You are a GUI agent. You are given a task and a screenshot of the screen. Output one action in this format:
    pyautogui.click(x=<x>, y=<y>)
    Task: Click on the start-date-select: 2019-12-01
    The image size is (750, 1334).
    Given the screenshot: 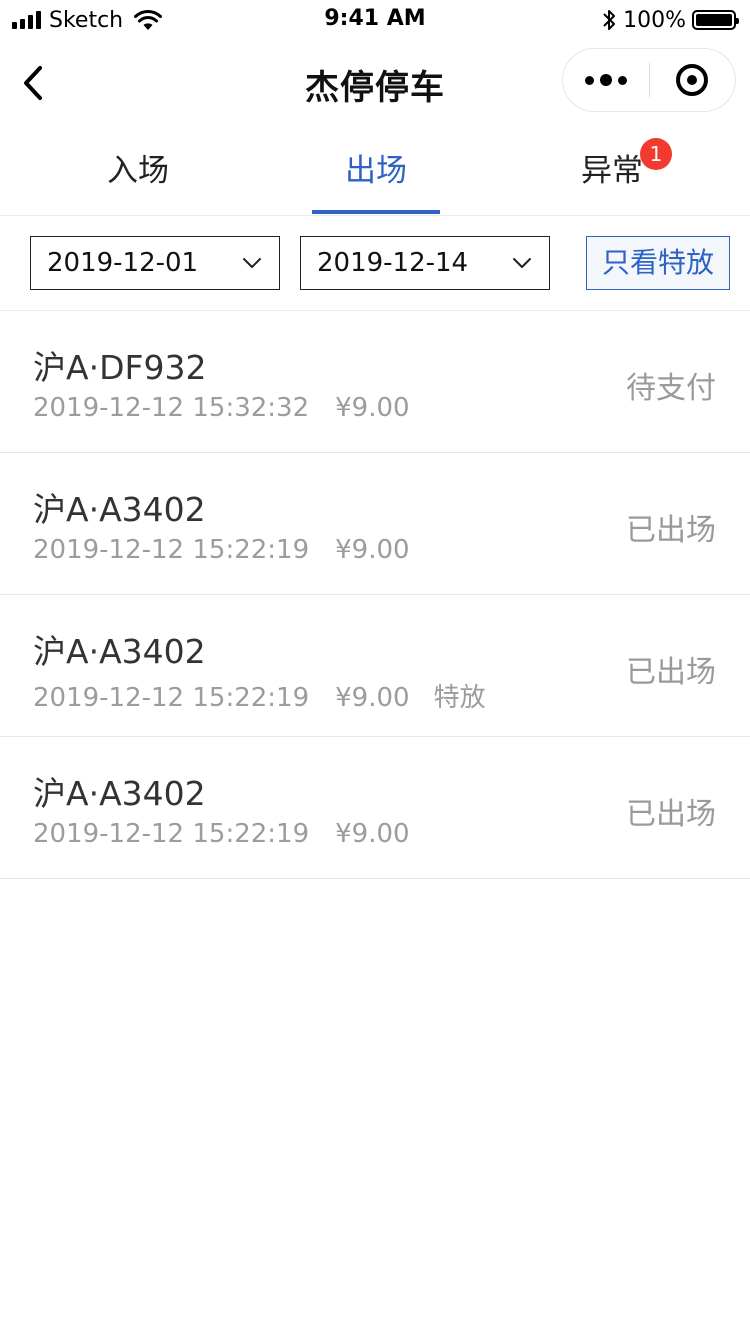 What is the action you would take?
    pyautogui.click(x=155, y=263)
    